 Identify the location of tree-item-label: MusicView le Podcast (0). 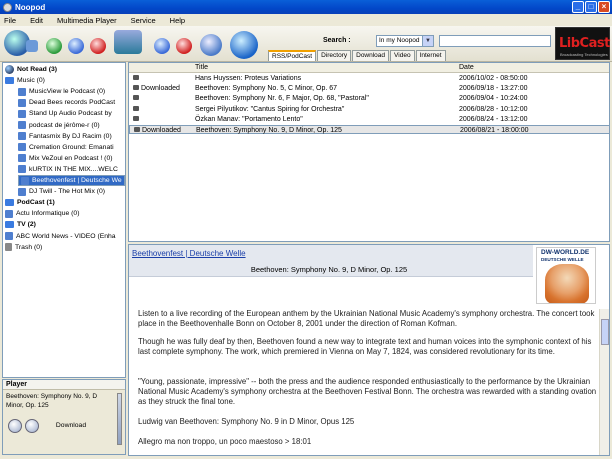
(67, 92).